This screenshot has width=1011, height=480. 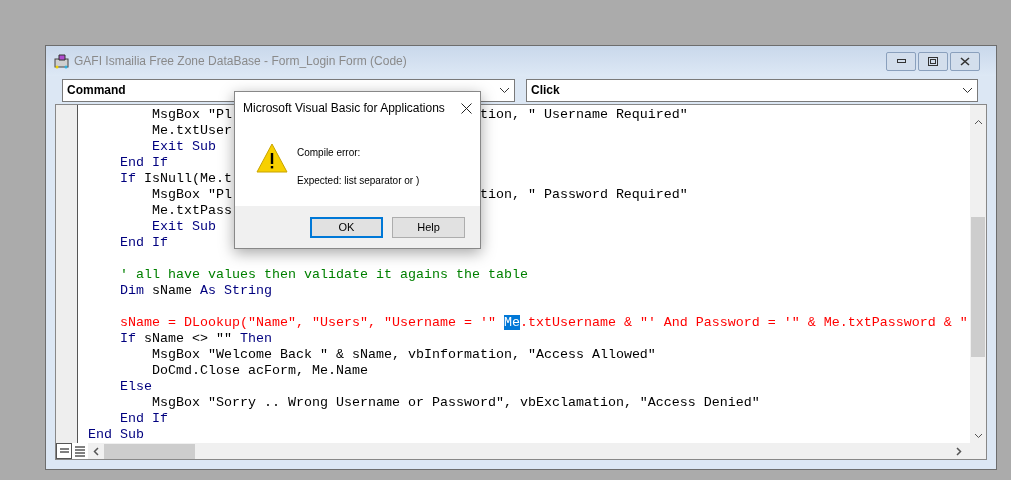 What do you see at coordinates (236, 290) in the screenshot?
I see `code-keyword: As String` at bounding box center [236, 290].